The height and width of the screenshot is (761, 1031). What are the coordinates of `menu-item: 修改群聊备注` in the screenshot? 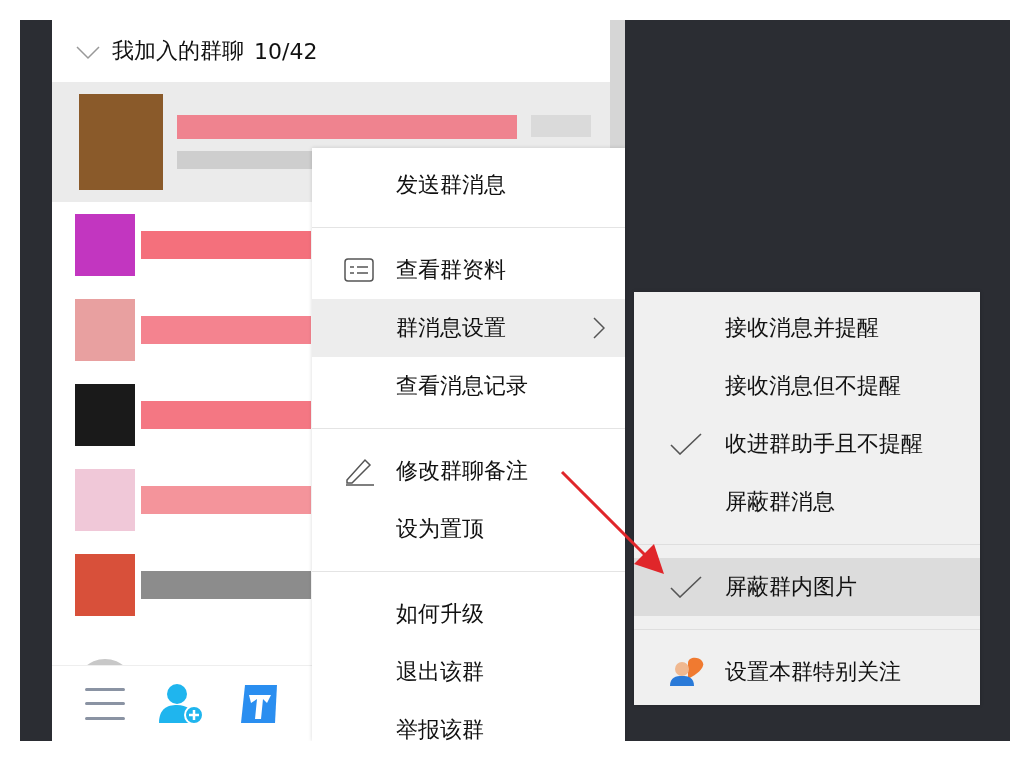 It's located at (468, 471).